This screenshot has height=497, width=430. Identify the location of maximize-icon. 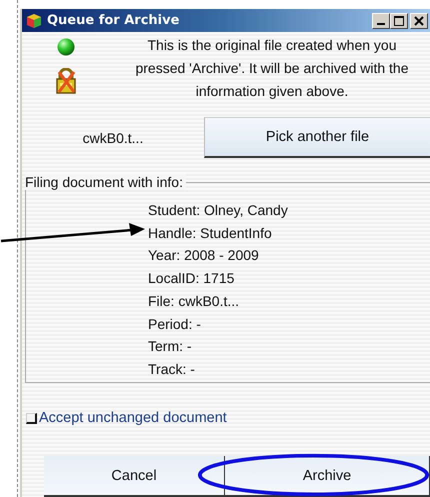
(399, 21).